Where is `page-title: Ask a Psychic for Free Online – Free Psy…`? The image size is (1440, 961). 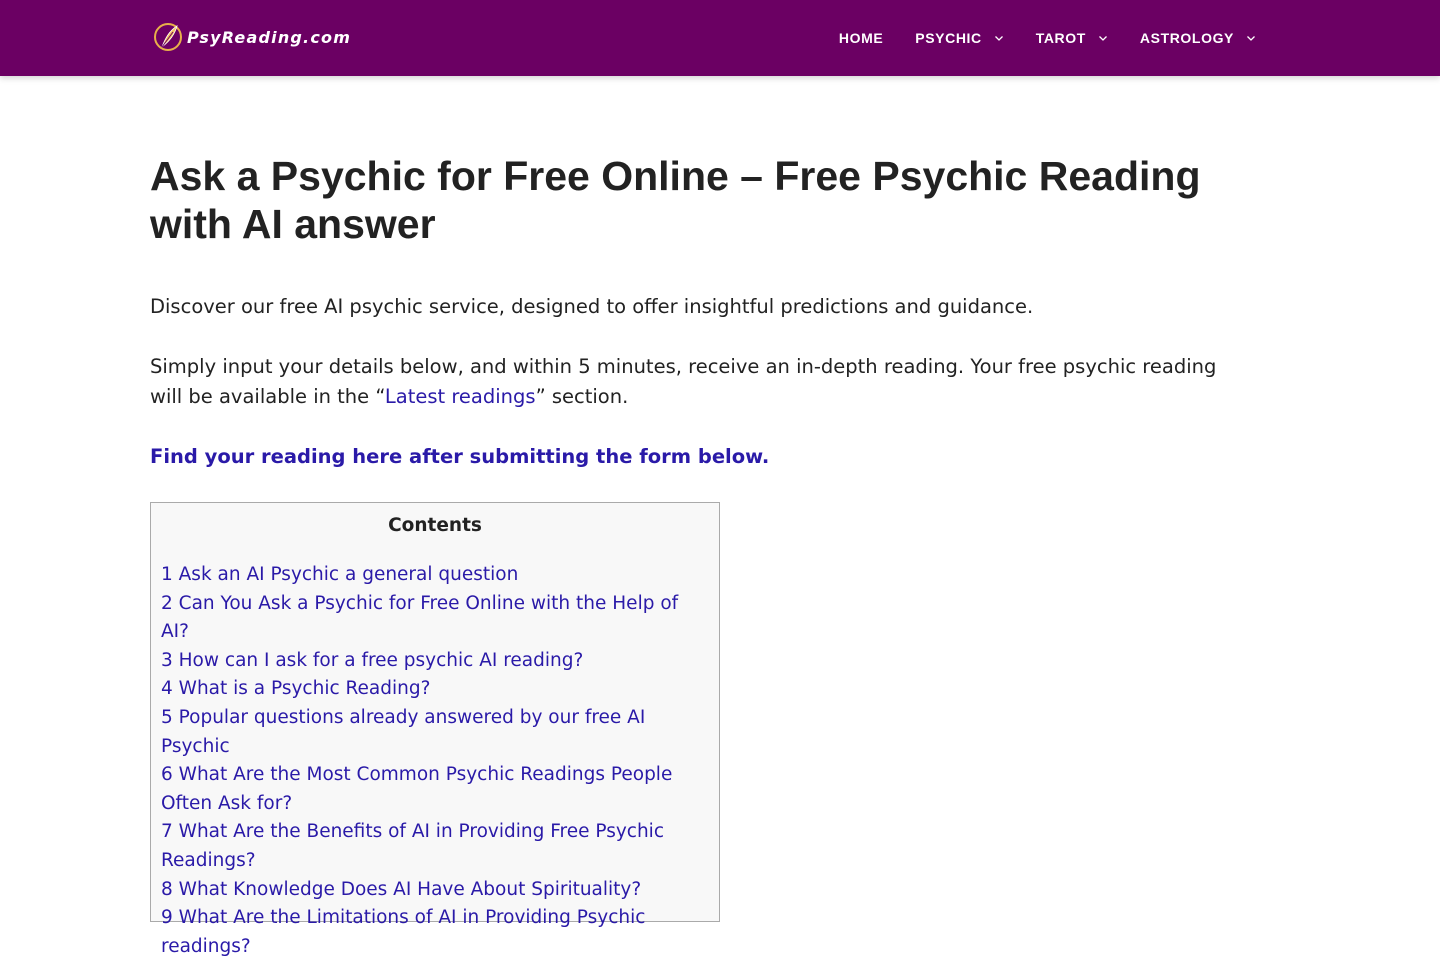 page-title: Ask a Psychic for Free Online – Free Psy… is located at coordinates (675, 200).